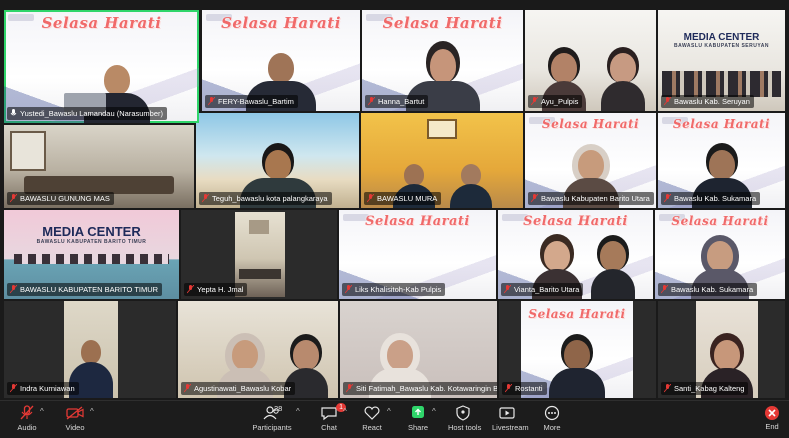  What do you see at coordinates (277, 160) in the screenshot?
I see `video-tile: Teguh_bawaslu kota palangkaraya` at bounding box center [277, 160].